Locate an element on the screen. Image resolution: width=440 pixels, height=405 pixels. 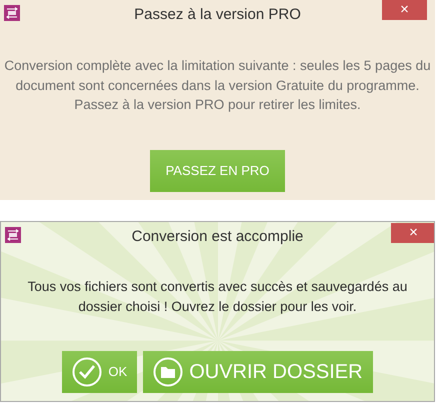
window-title: Passez à la version PRO is located at coordinates (217, 14).